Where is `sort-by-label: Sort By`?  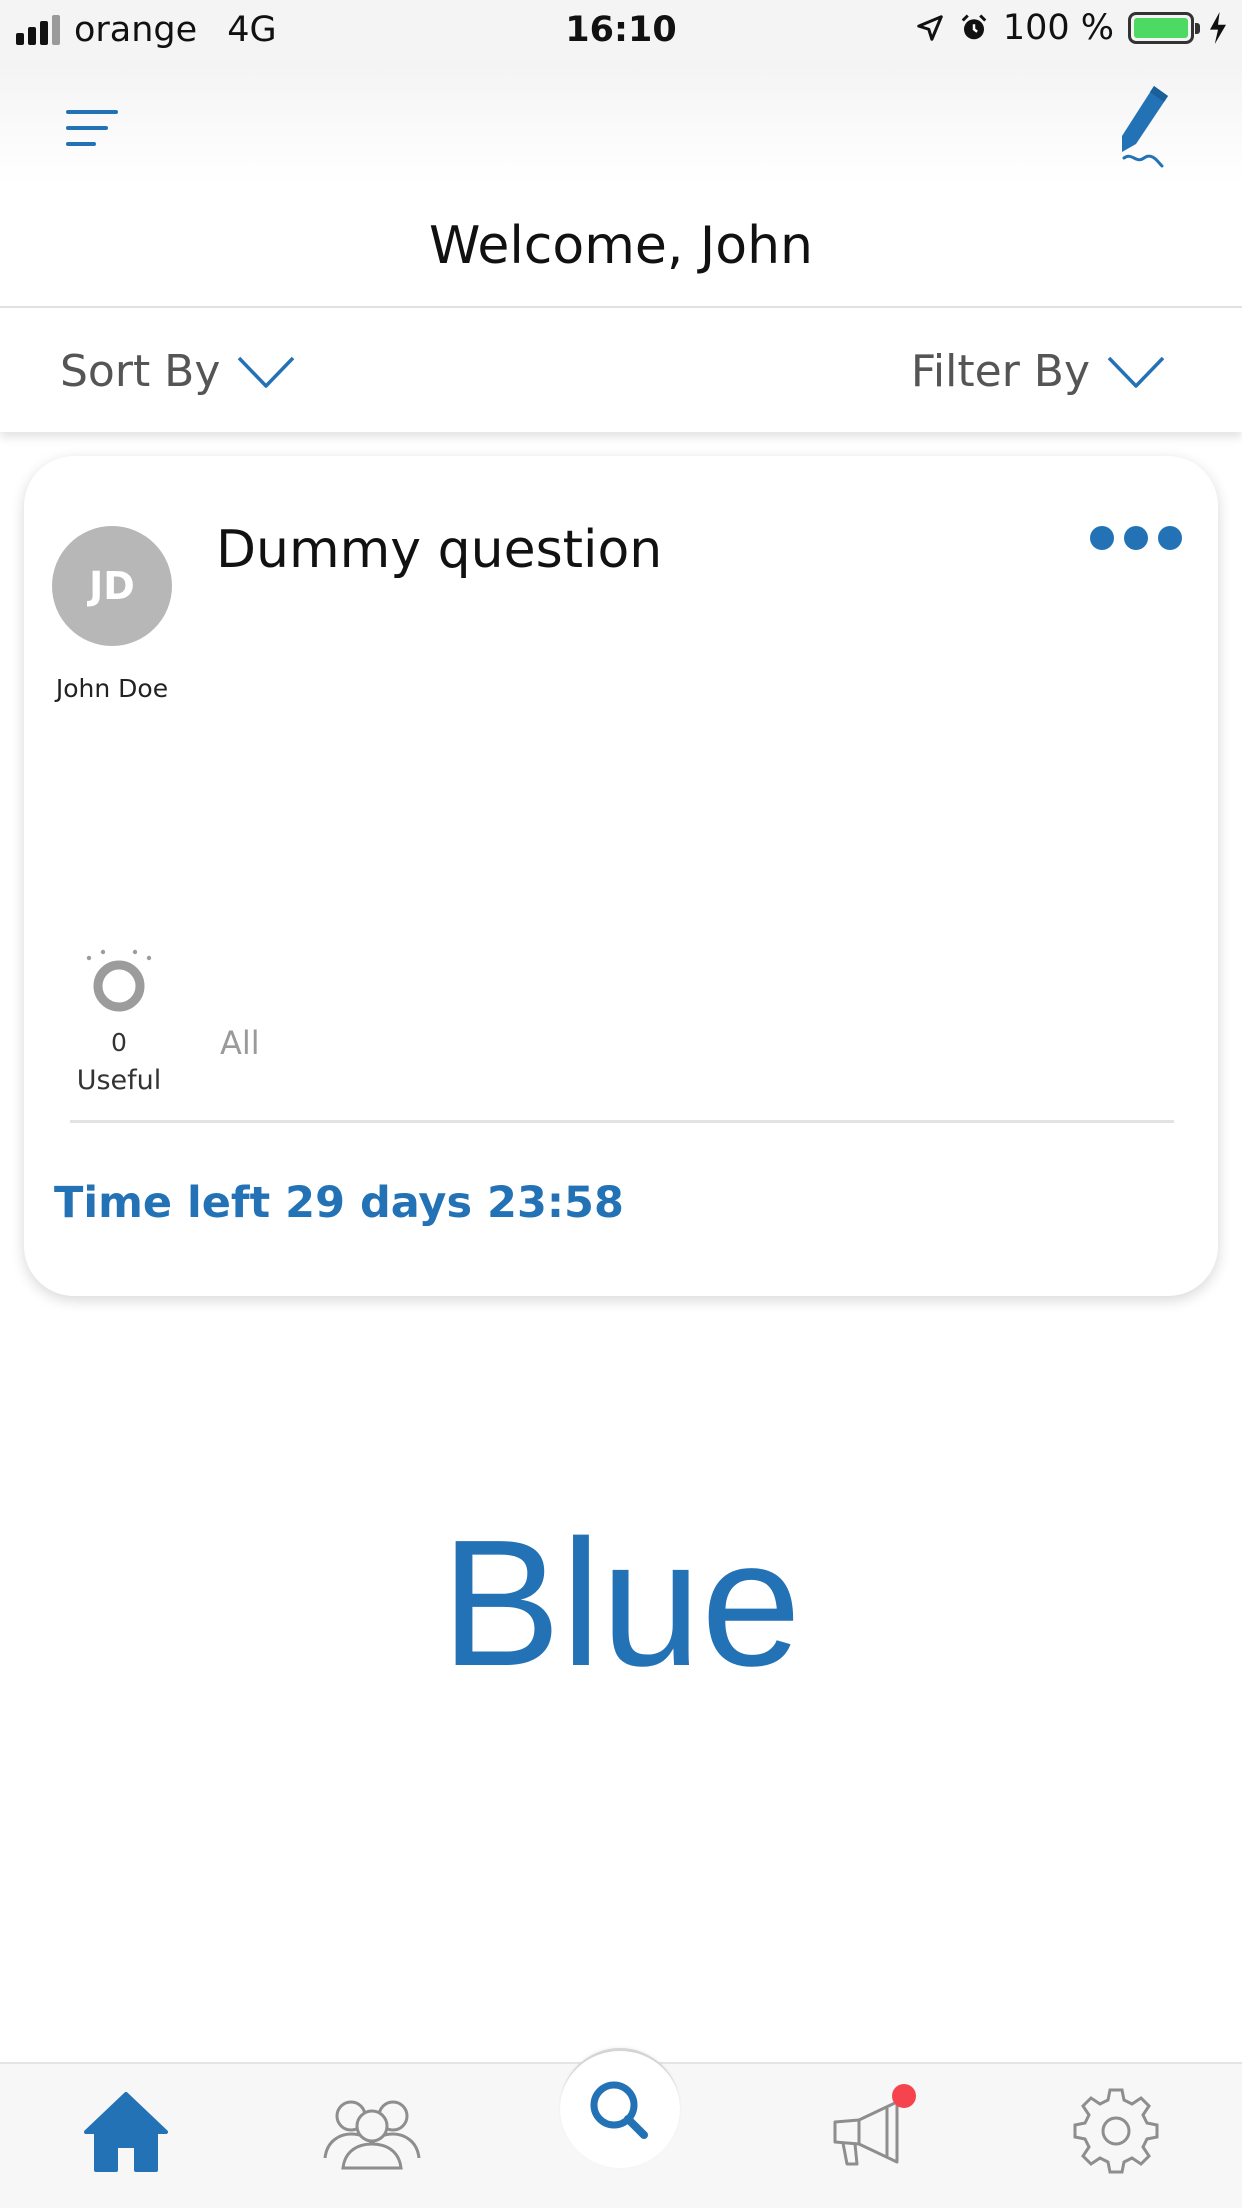
sort-by-label: Sort By is located at coordinates (140, 371).